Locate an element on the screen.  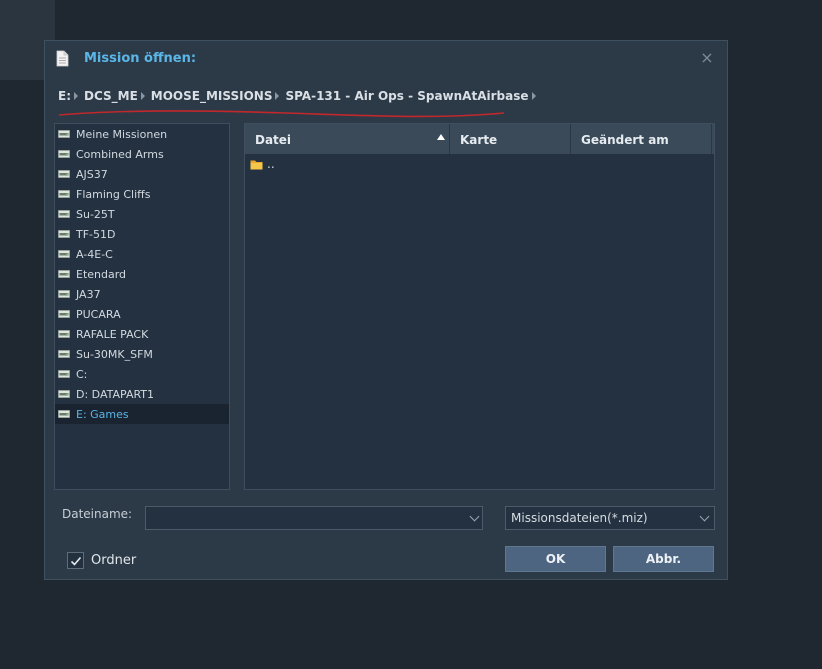
sidebar-item-label: D: DATAPART1 is located at coordinates (115, 394).